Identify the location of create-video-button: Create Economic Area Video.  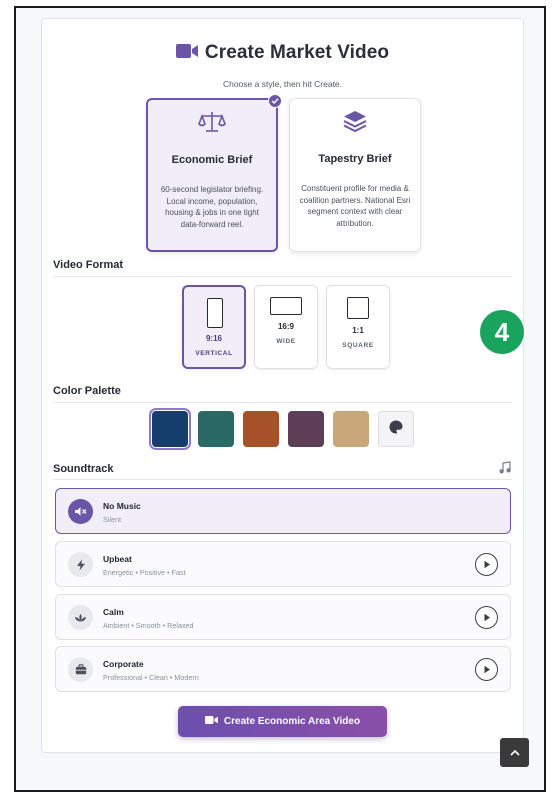
(282, 721).